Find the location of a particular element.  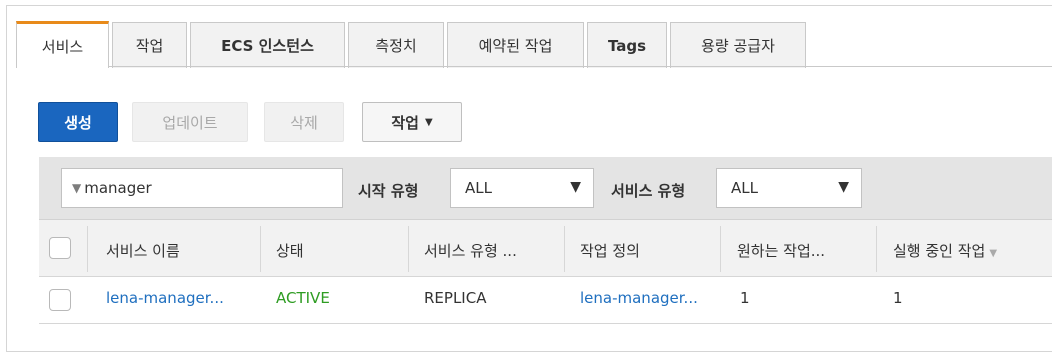

running-tasks-value: 1 is located at coordinates (898, 298).